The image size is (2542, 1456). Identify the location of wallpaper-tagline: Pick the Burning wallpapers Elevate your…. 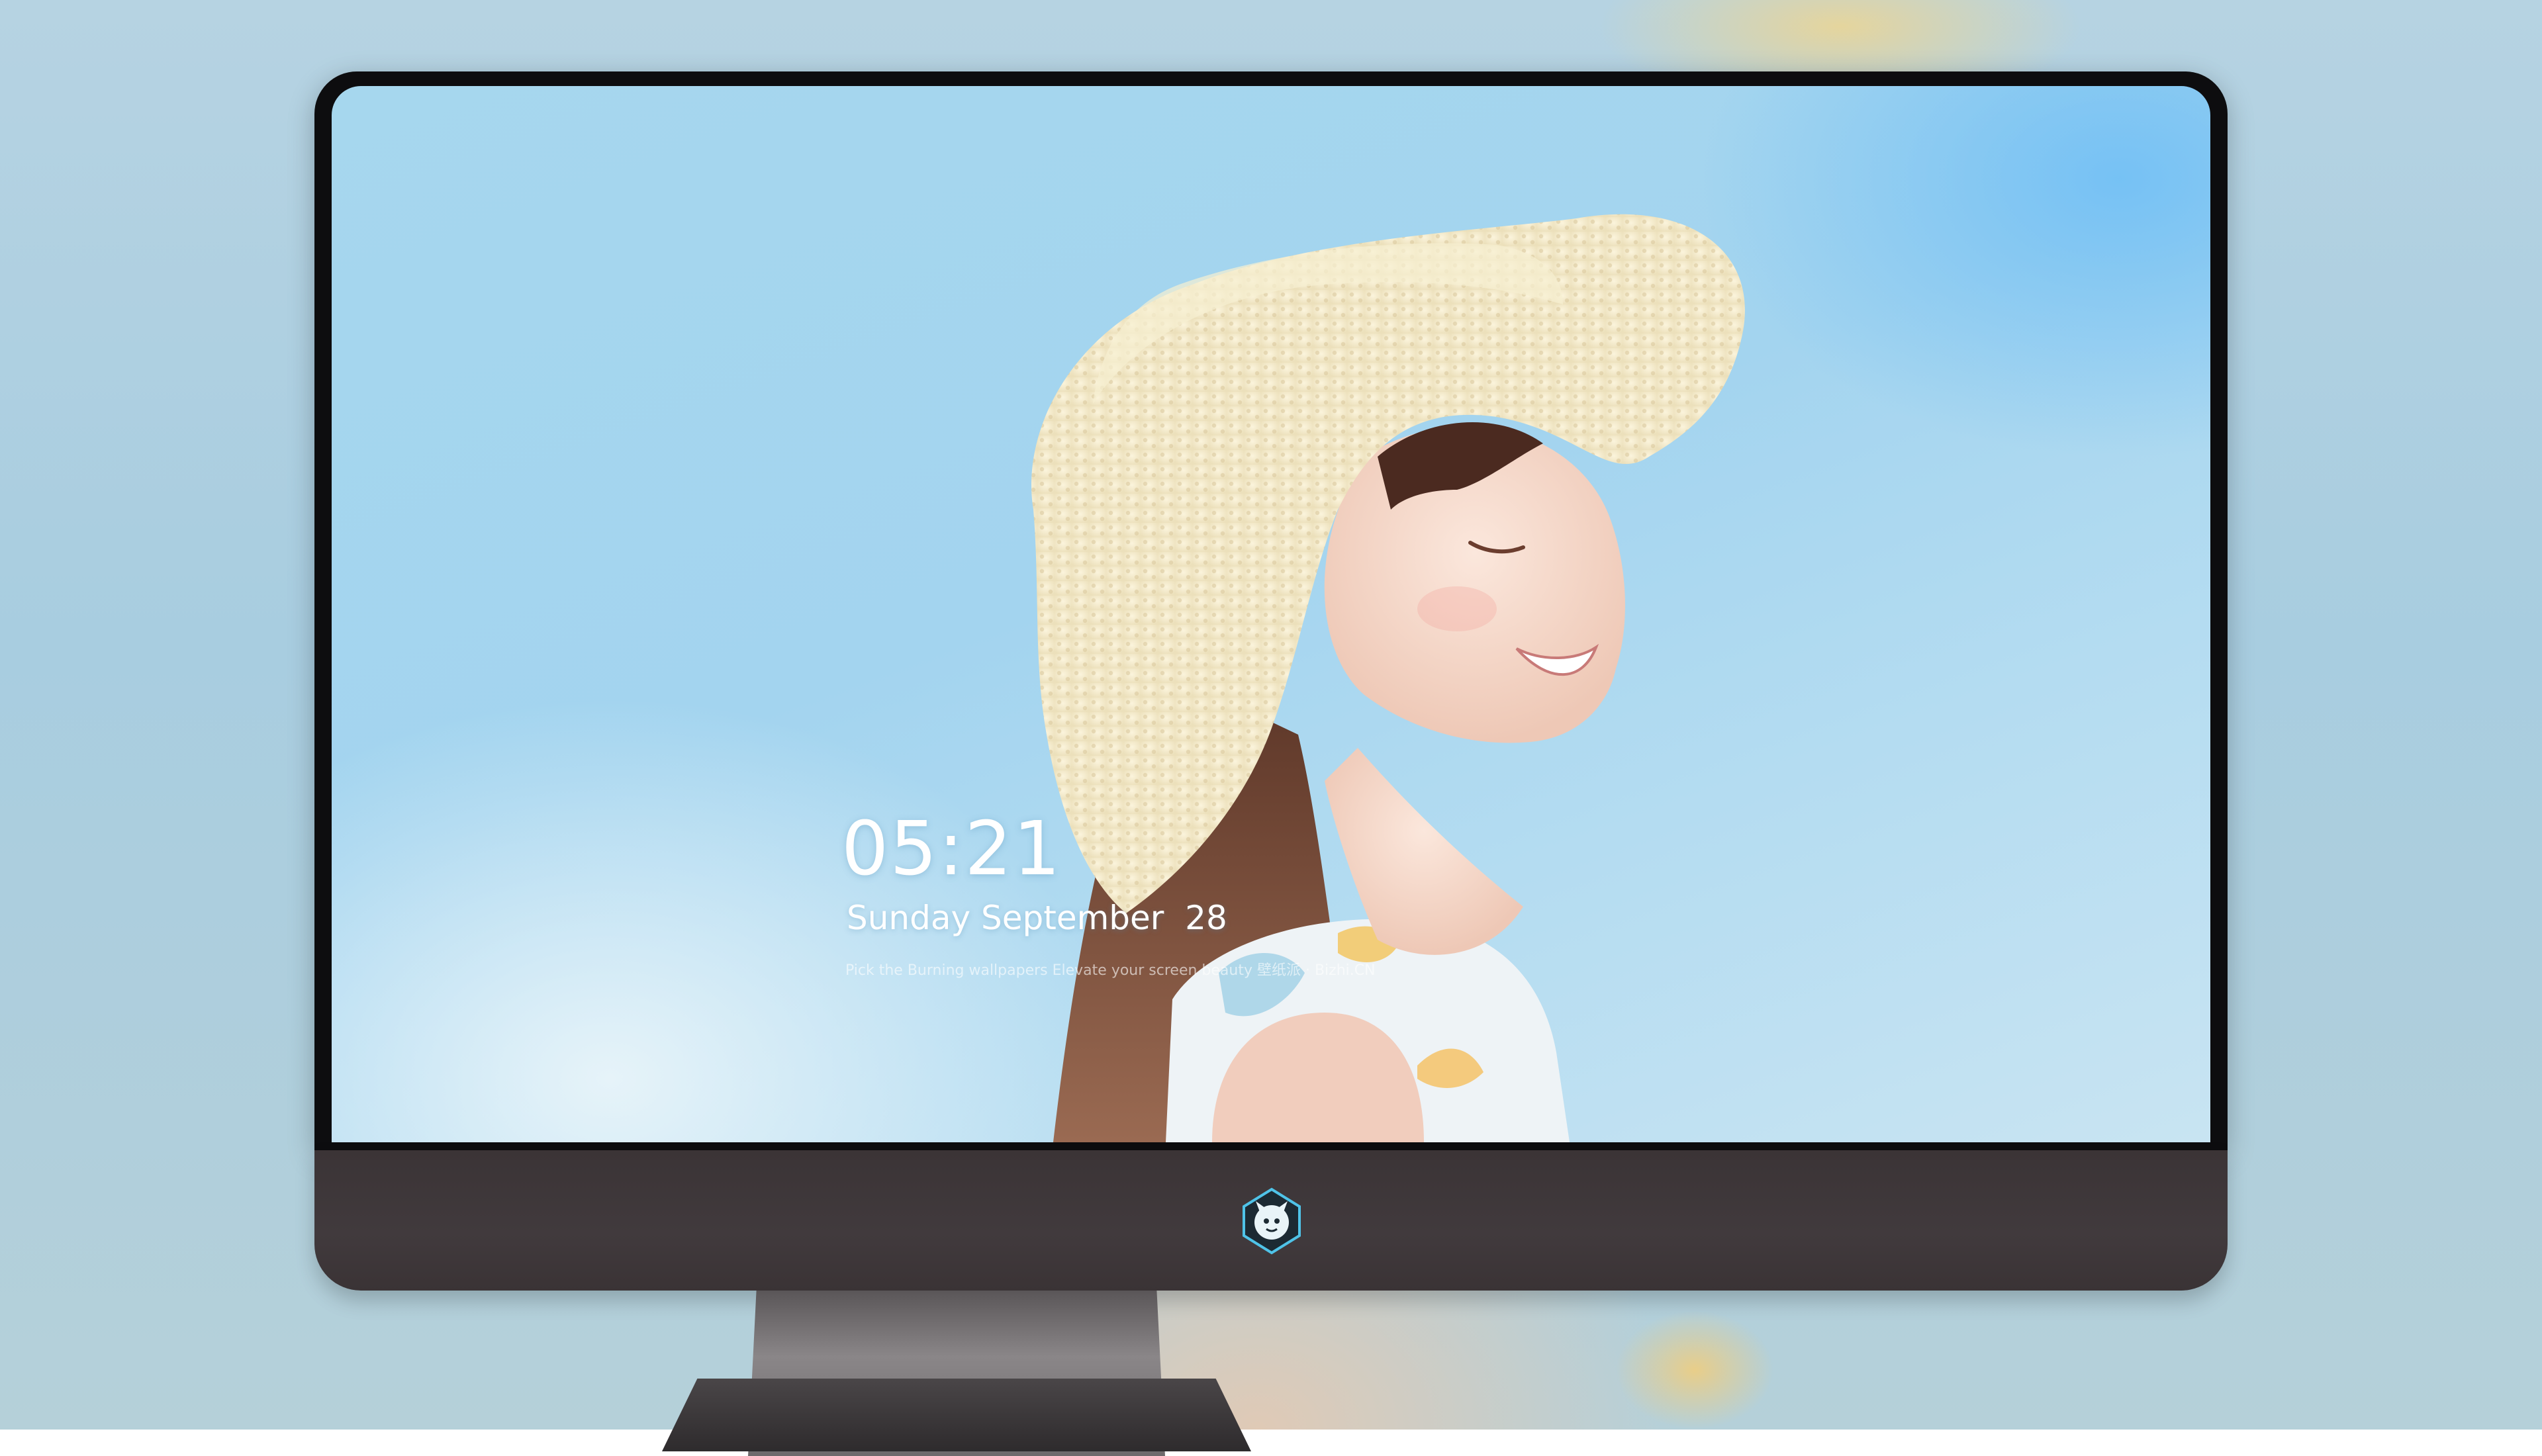
(1111, 970).